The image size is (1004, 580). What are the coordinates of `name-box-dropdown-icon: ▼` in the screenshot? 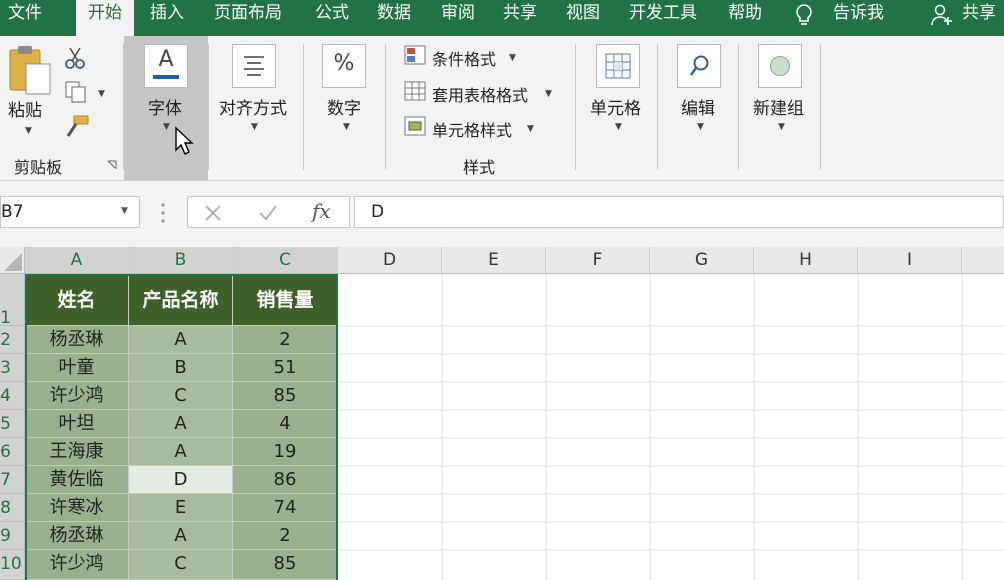 It's located at (124, 211).